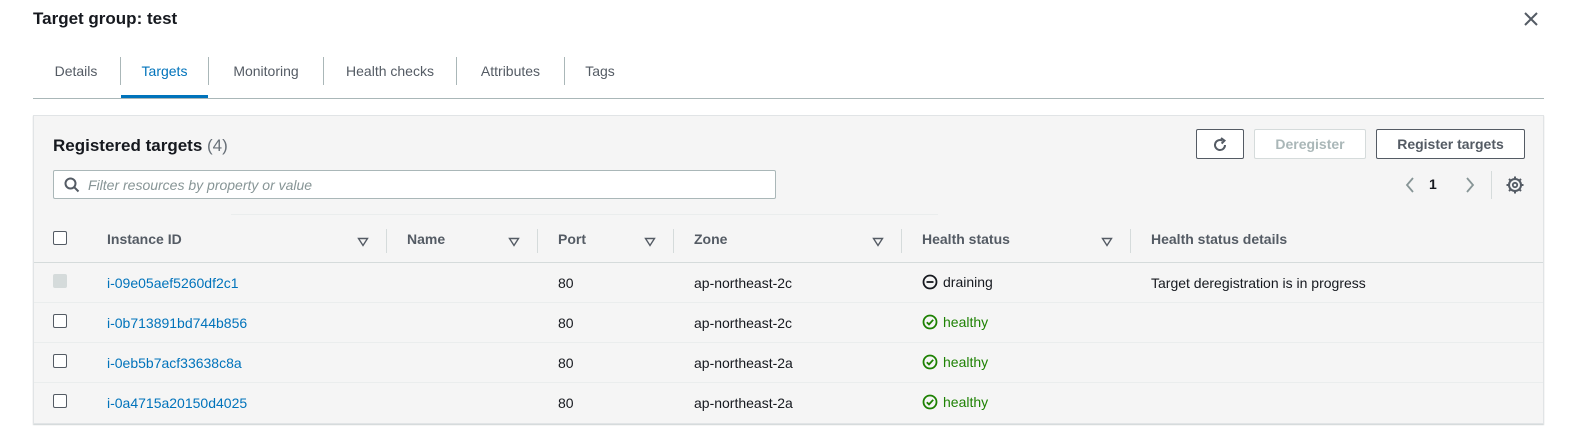  Describe the element at coordinates (600, 75) in the screenshot. I see `tab-tags: Tags` at that location.